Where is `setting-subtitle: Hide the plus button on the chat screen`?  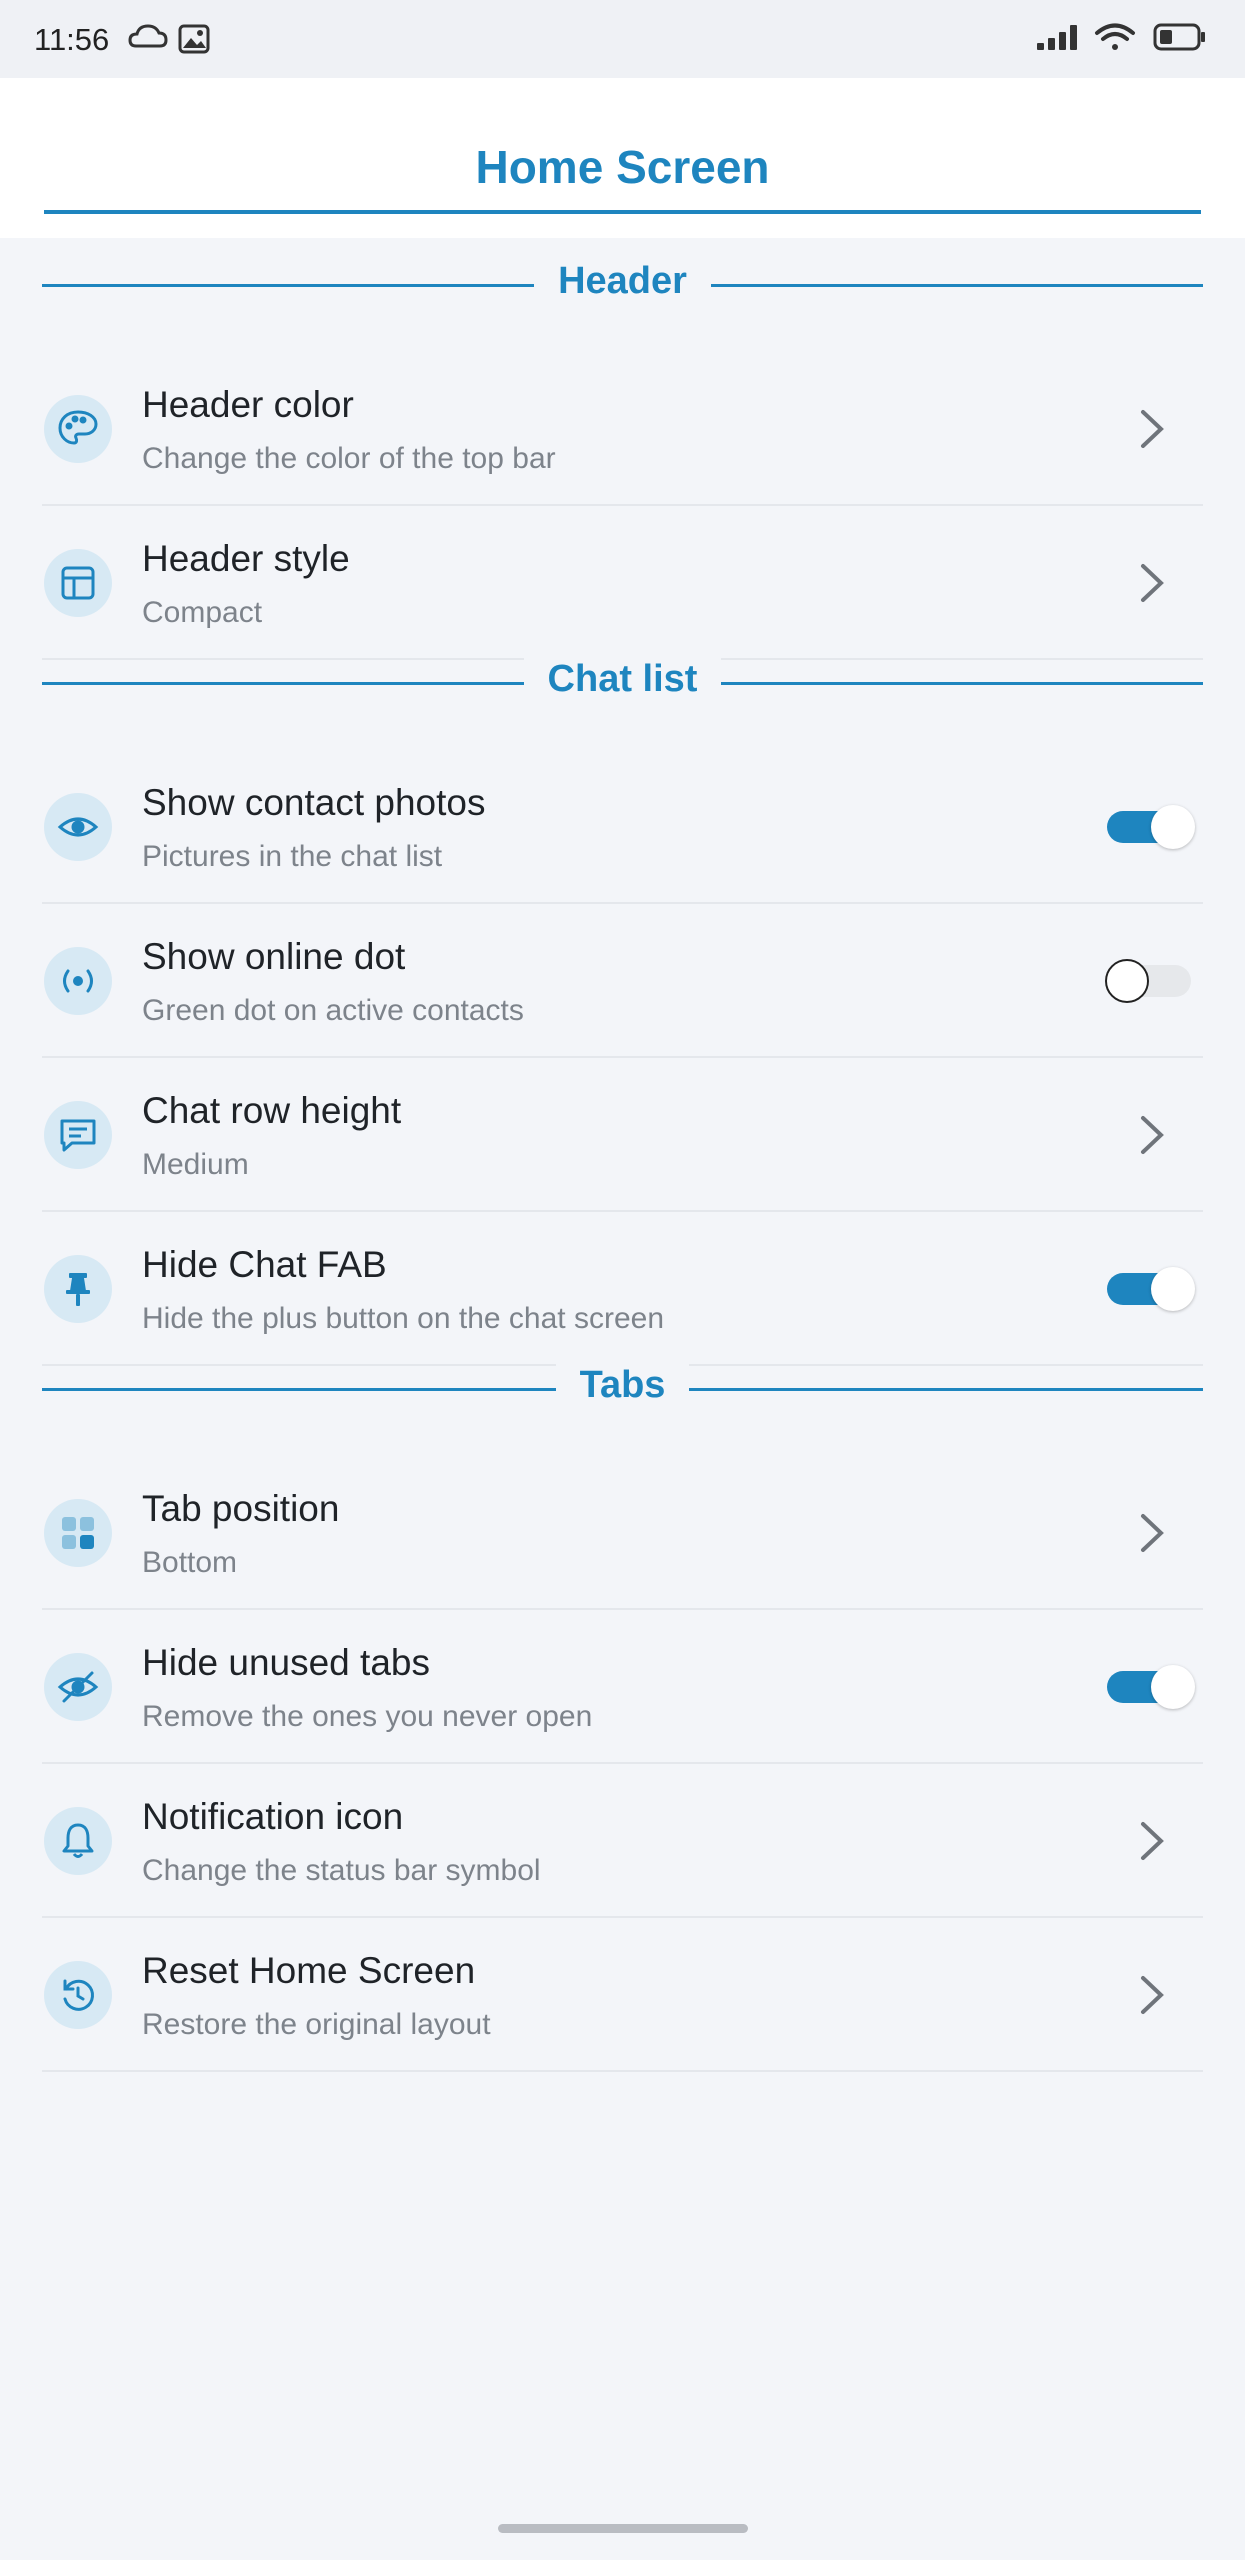
setting-subtitle: Hide the plus button on the chat screen is located at coordinates (403, 1318).